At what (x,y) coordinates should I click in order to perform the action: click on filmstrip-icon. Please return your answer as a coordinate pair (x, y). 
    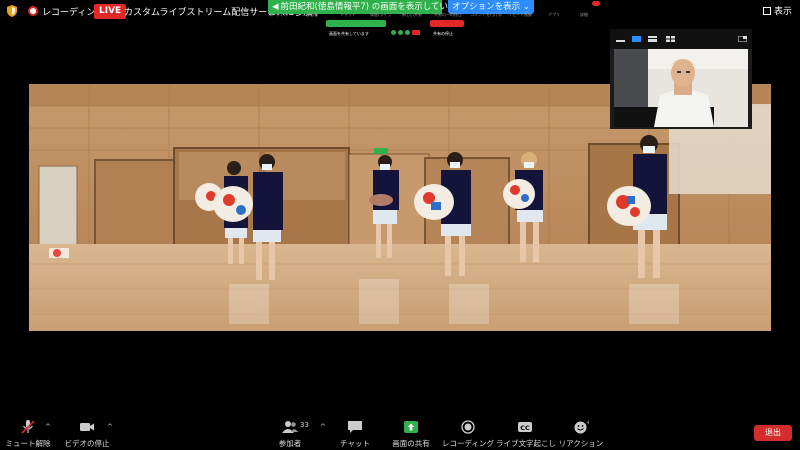
    Looking at the image, I should click on (652, 39).